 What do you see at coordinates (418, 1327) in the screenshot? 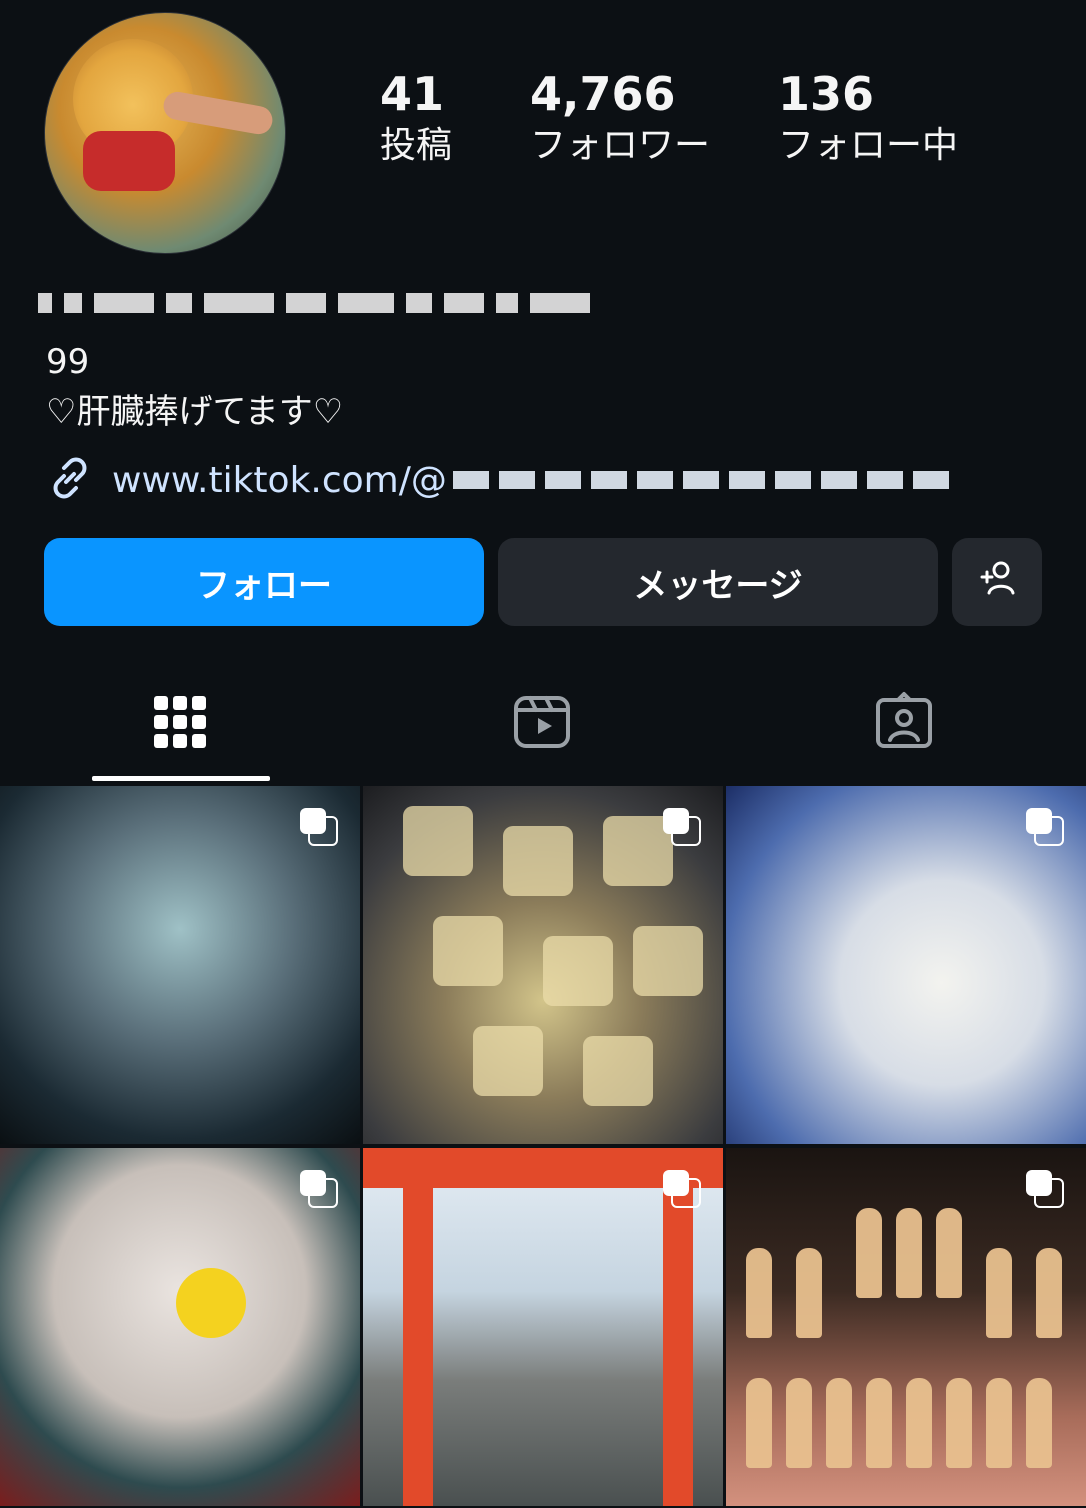
I see `torii-left-pillar` at bounding box center [418, 1327].